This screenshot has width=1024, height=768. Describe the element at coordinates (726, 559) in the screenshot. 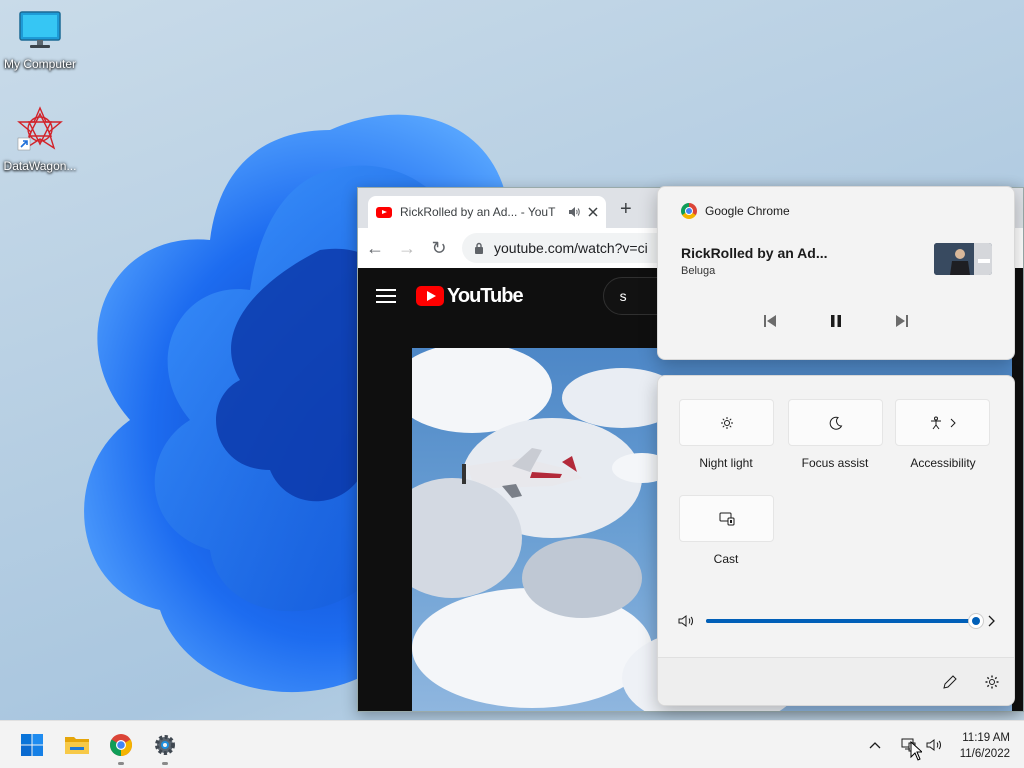

I see `cast-label: Cast` at that location.